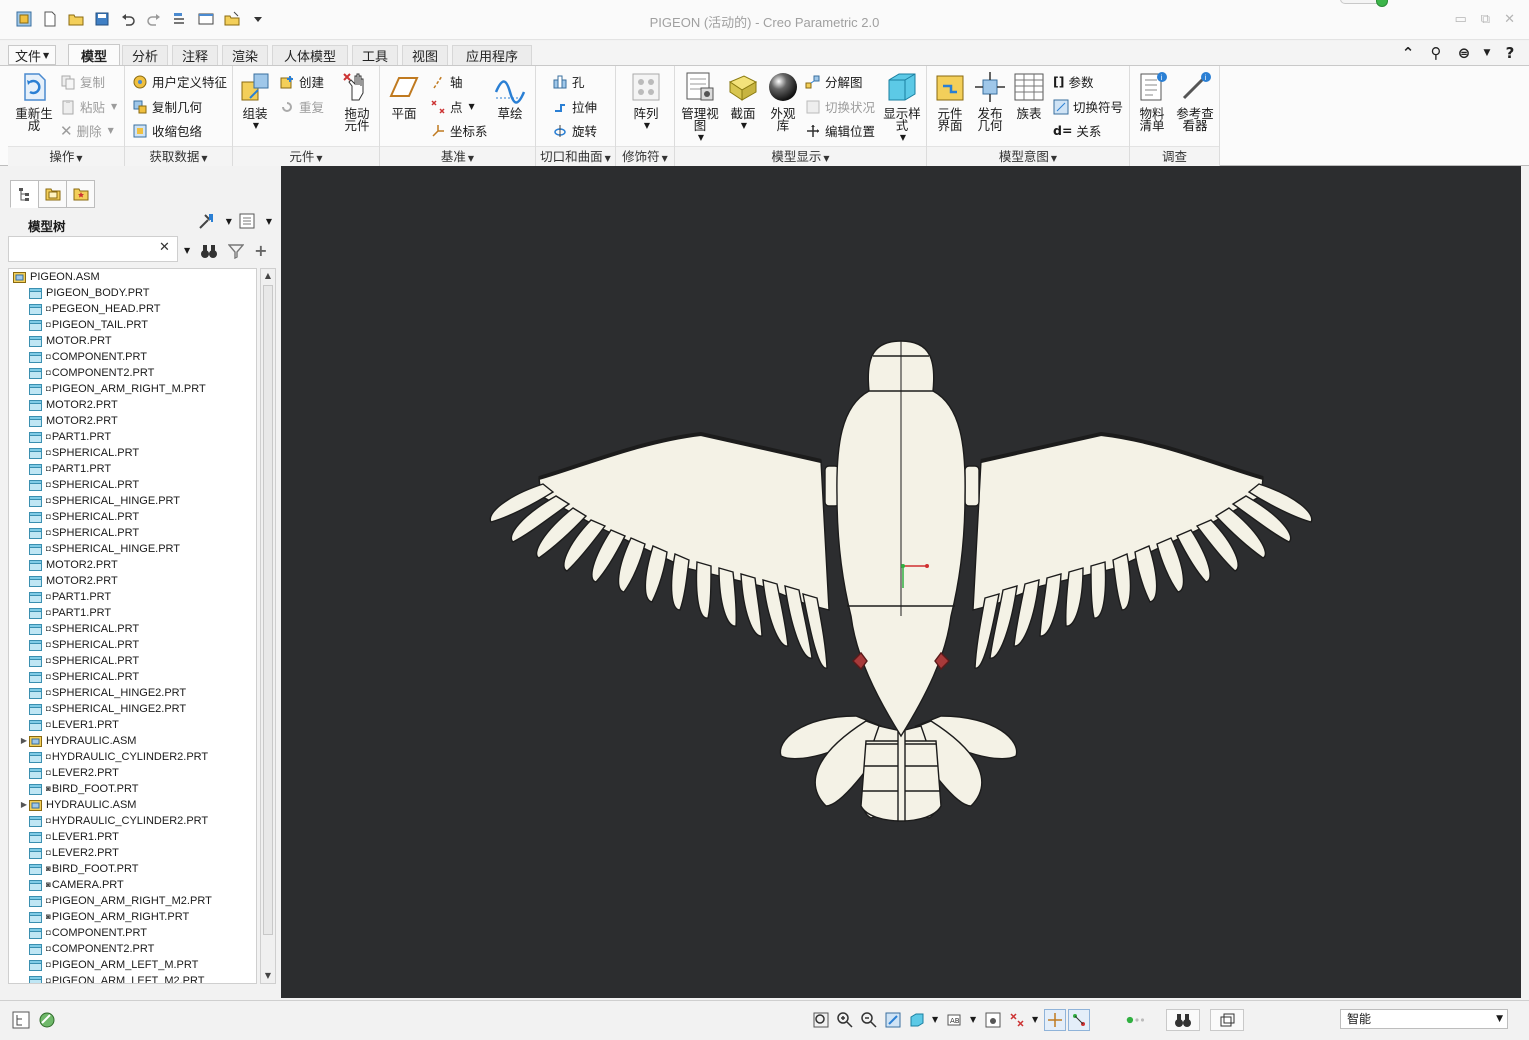  Describe the element at coordinates (1436, 53) in the screenshot. I see `search-icon: ⚲` at that location.